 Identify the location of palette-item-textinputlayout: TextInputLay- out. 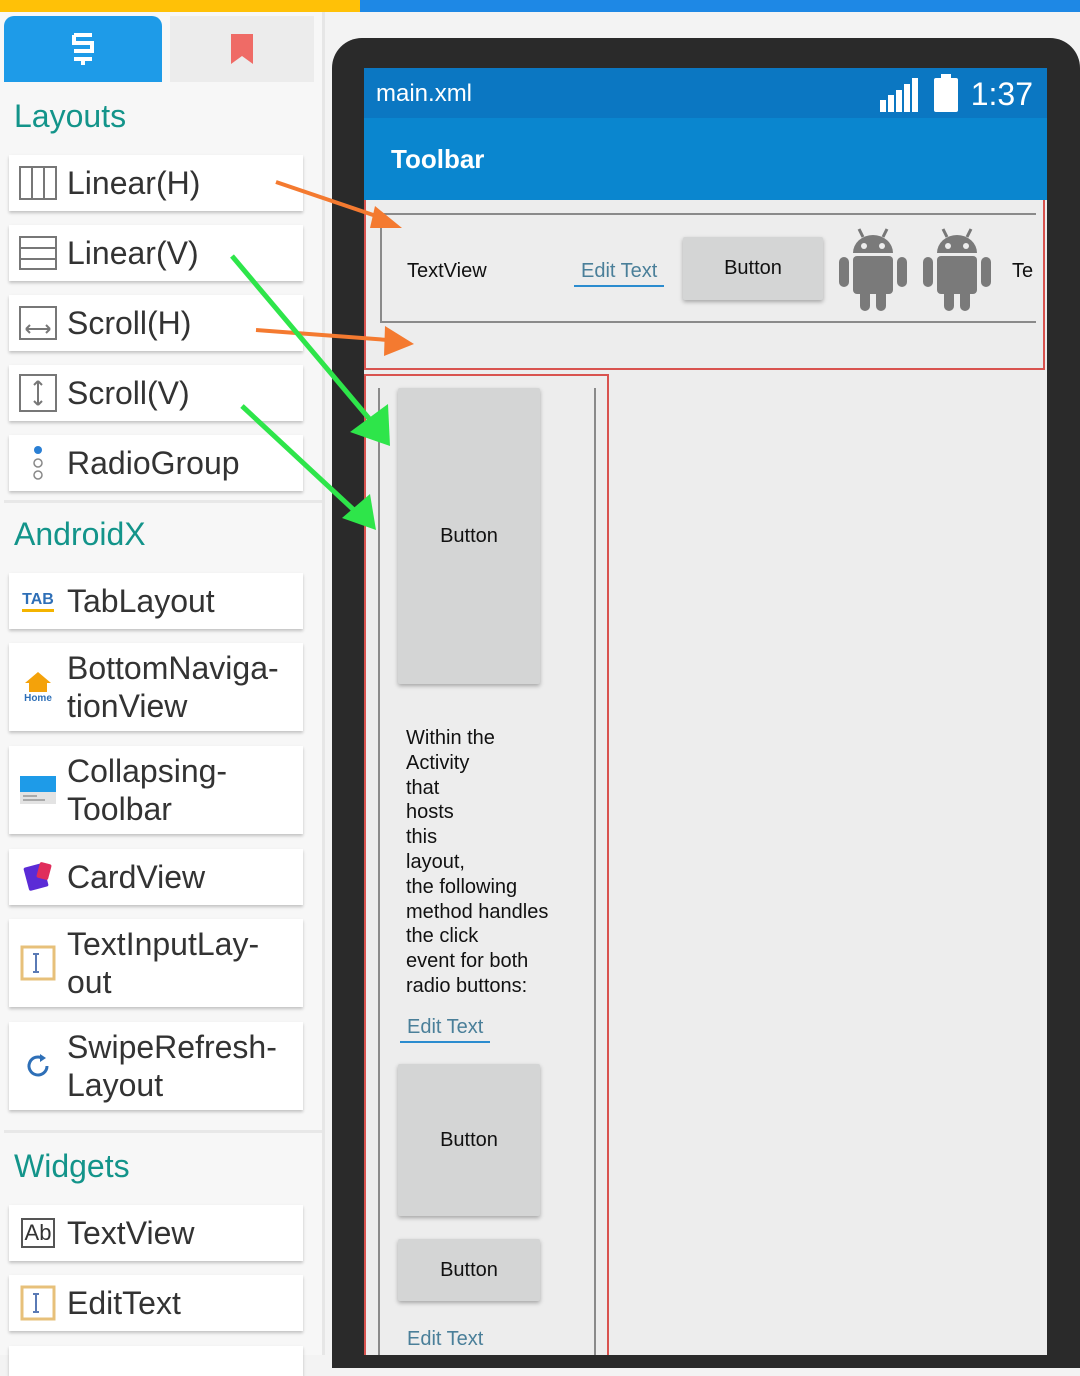
(156, 963).